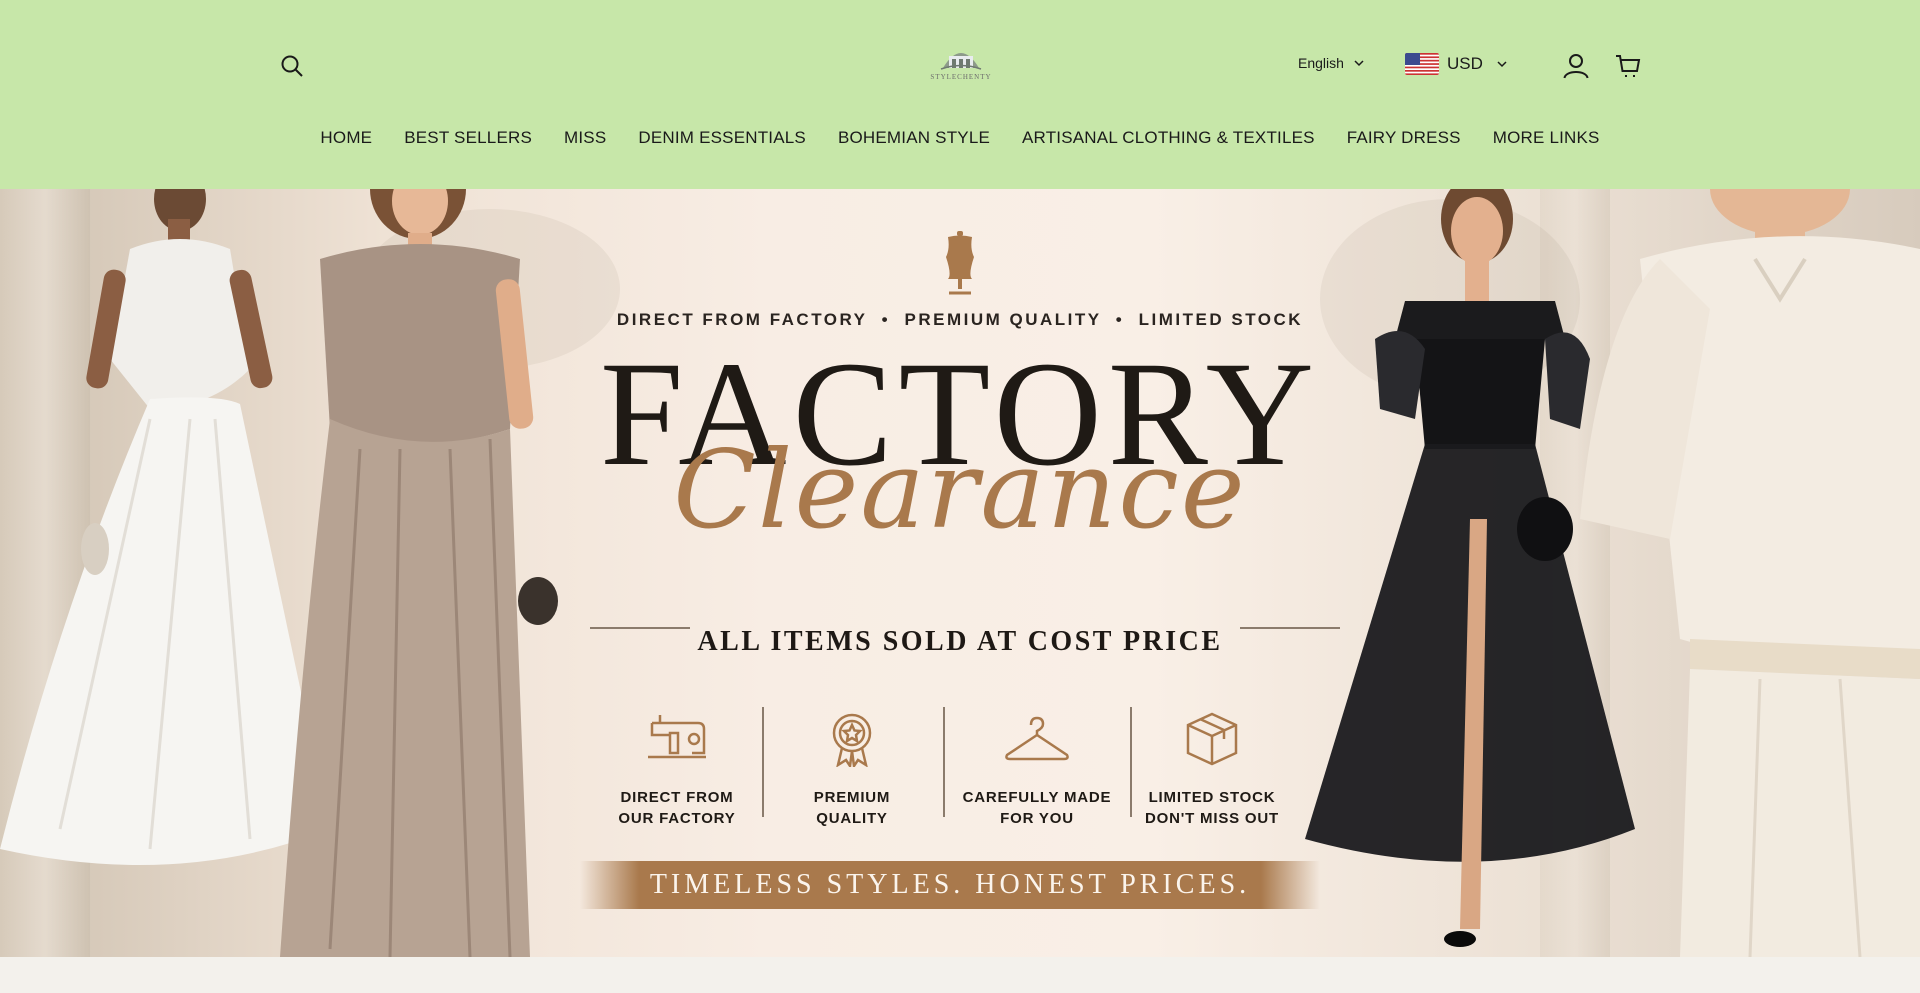  What do you see at coordinates (960, 265) in the screenshot?
I see `dress-form-icon` at bounding box center [960, 265].